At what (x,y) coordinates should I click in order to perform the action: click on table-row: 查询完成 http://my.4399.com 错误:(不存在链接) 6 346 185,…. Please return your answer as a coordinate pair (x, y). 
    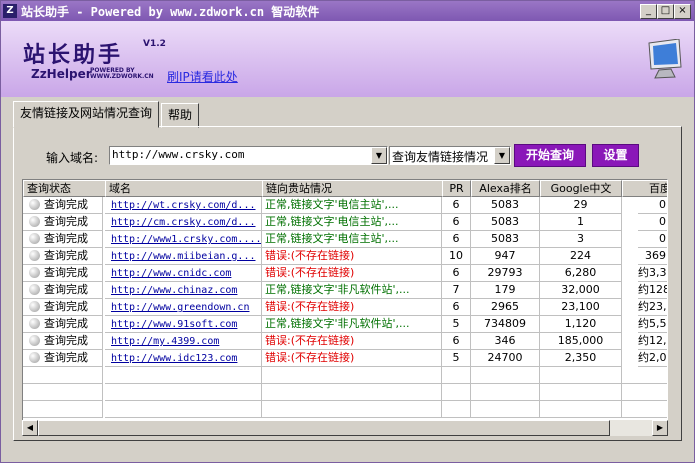
    Looking at the image, I should click on (345, 341).